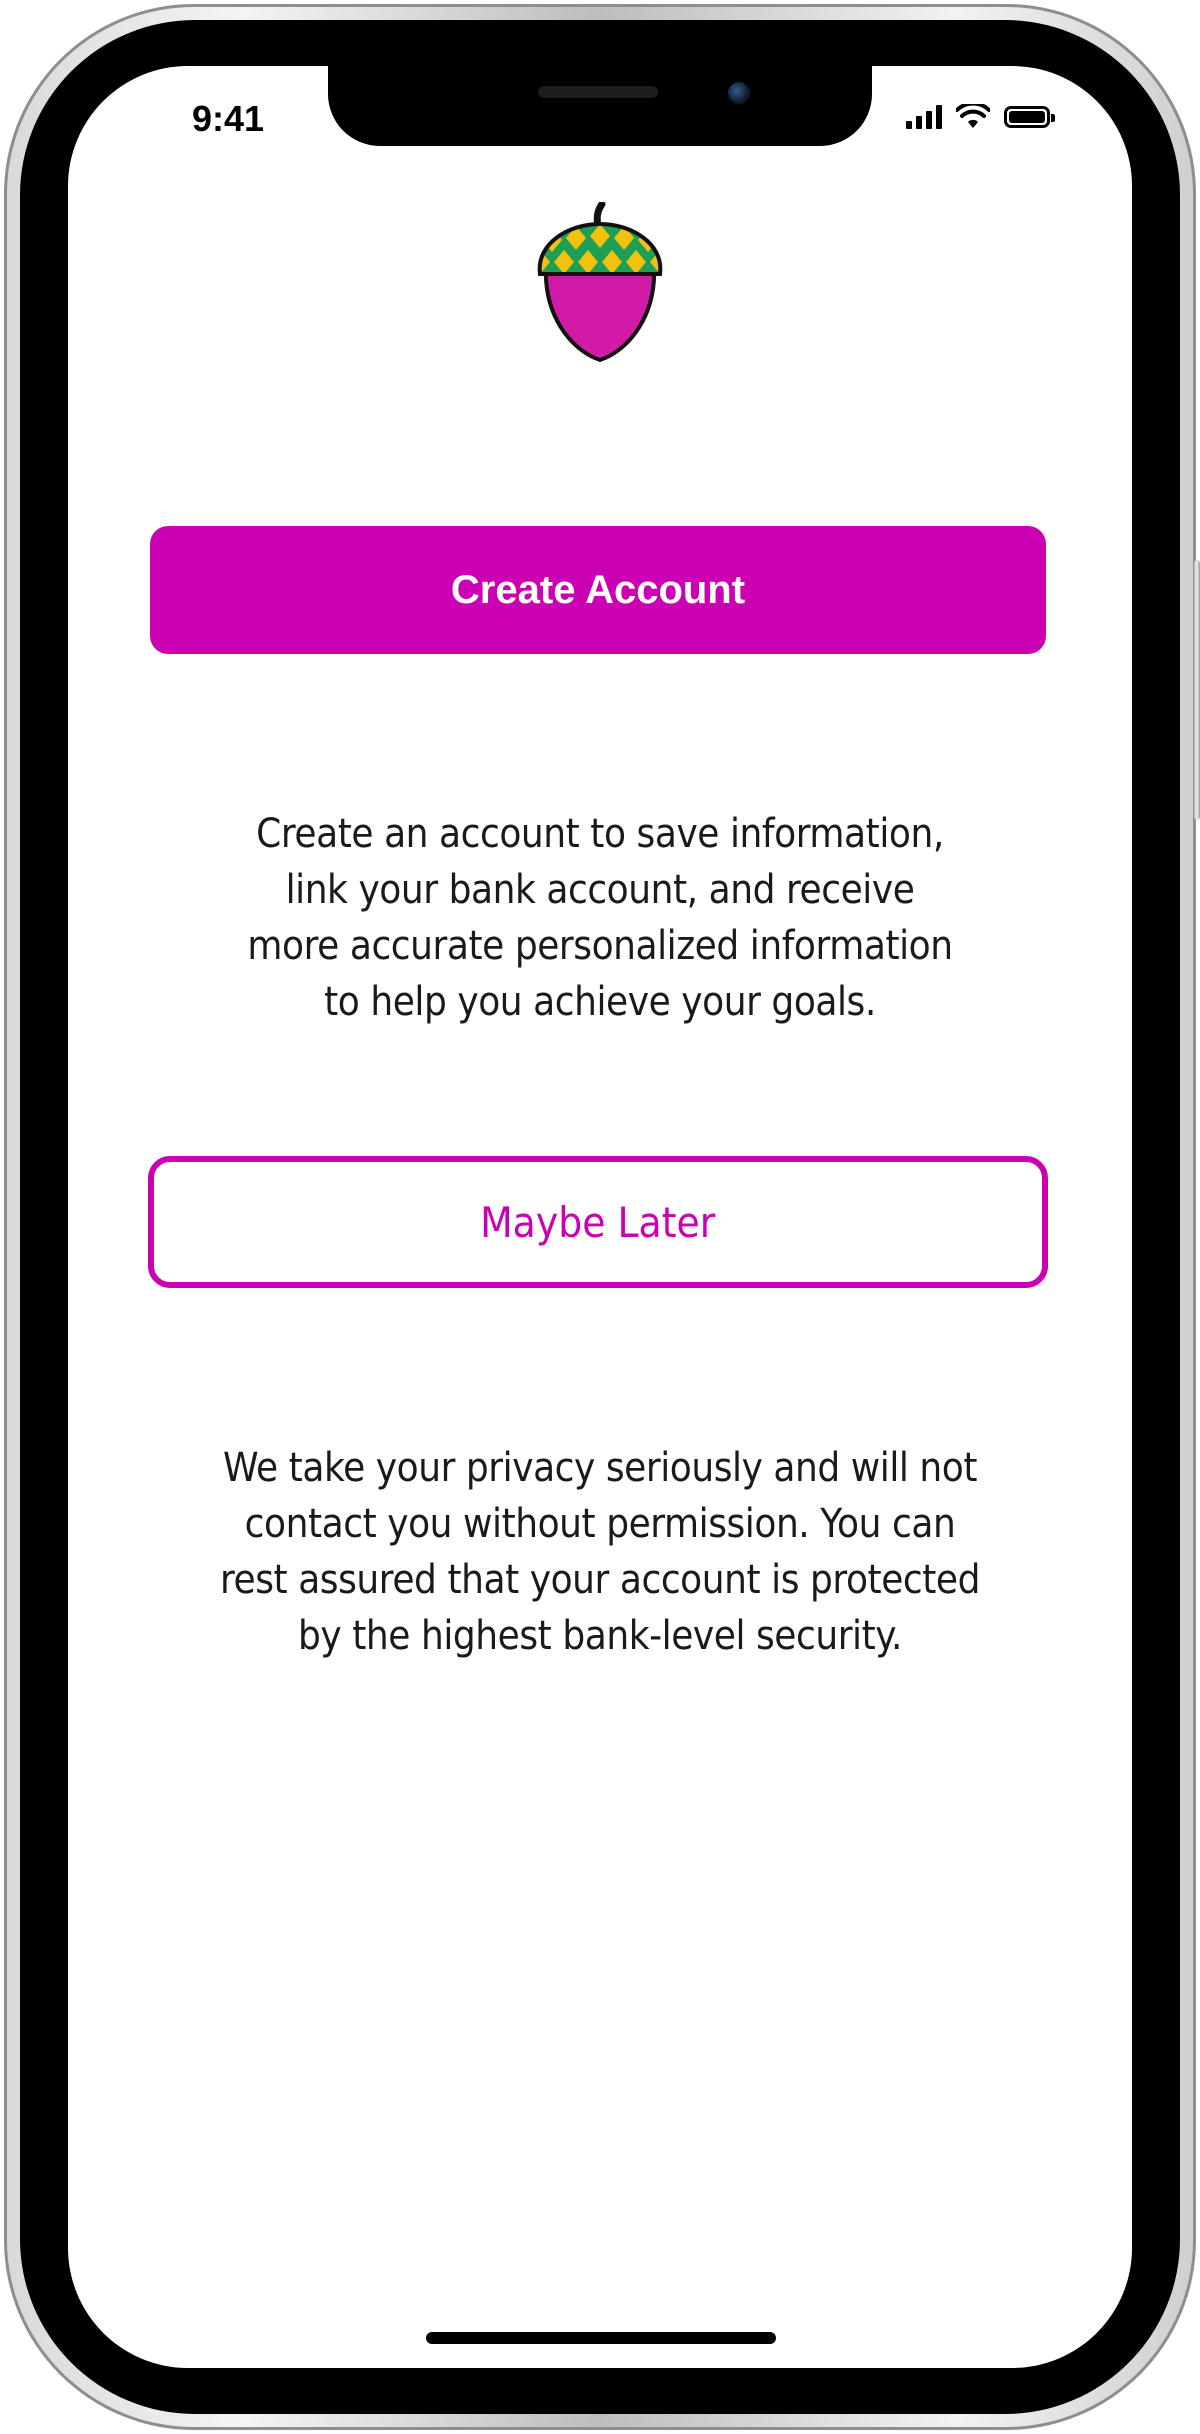 This screenshot has width=1200, height=2434. Describe the element at coordinates (598, 590) in the screenshot. I see `create-account-button: Create Account` at that location.